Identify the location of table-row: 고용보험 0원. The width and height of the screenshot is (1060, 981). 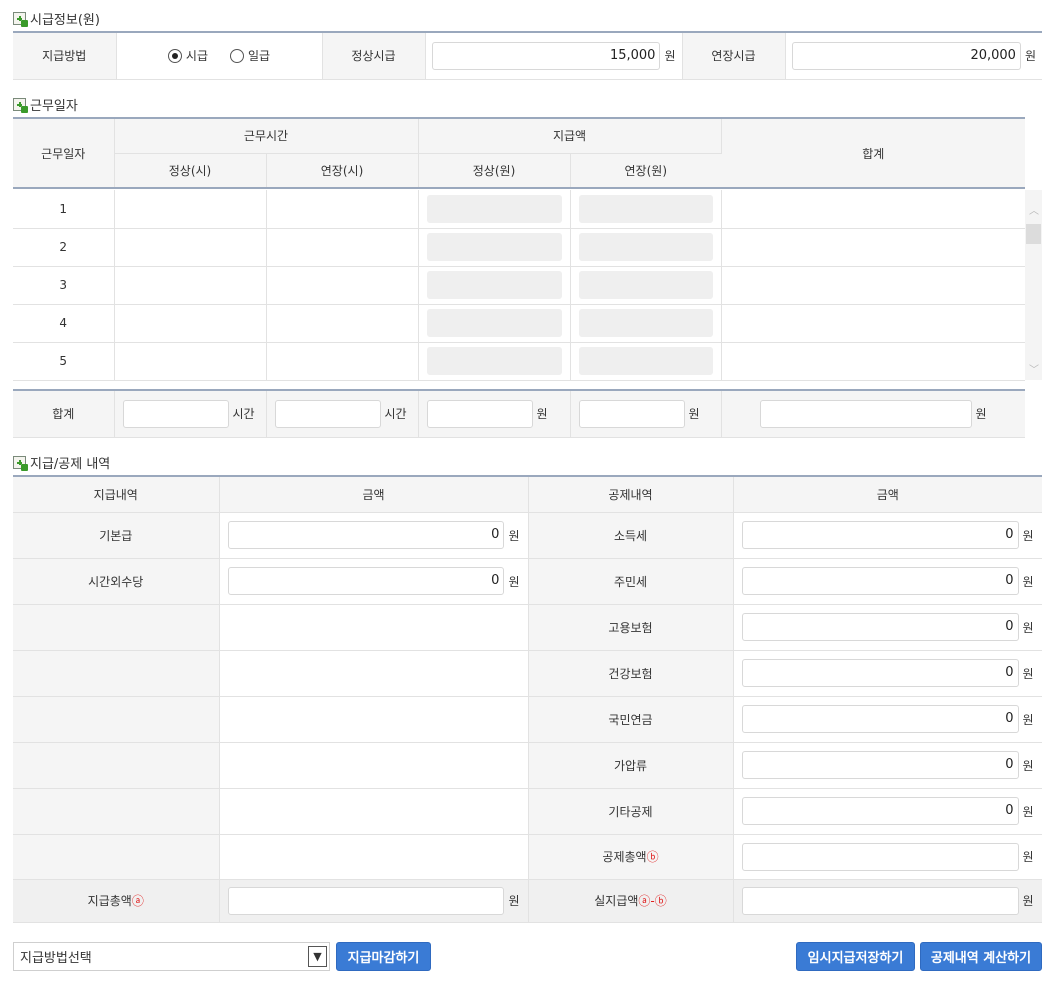
(527, 627).